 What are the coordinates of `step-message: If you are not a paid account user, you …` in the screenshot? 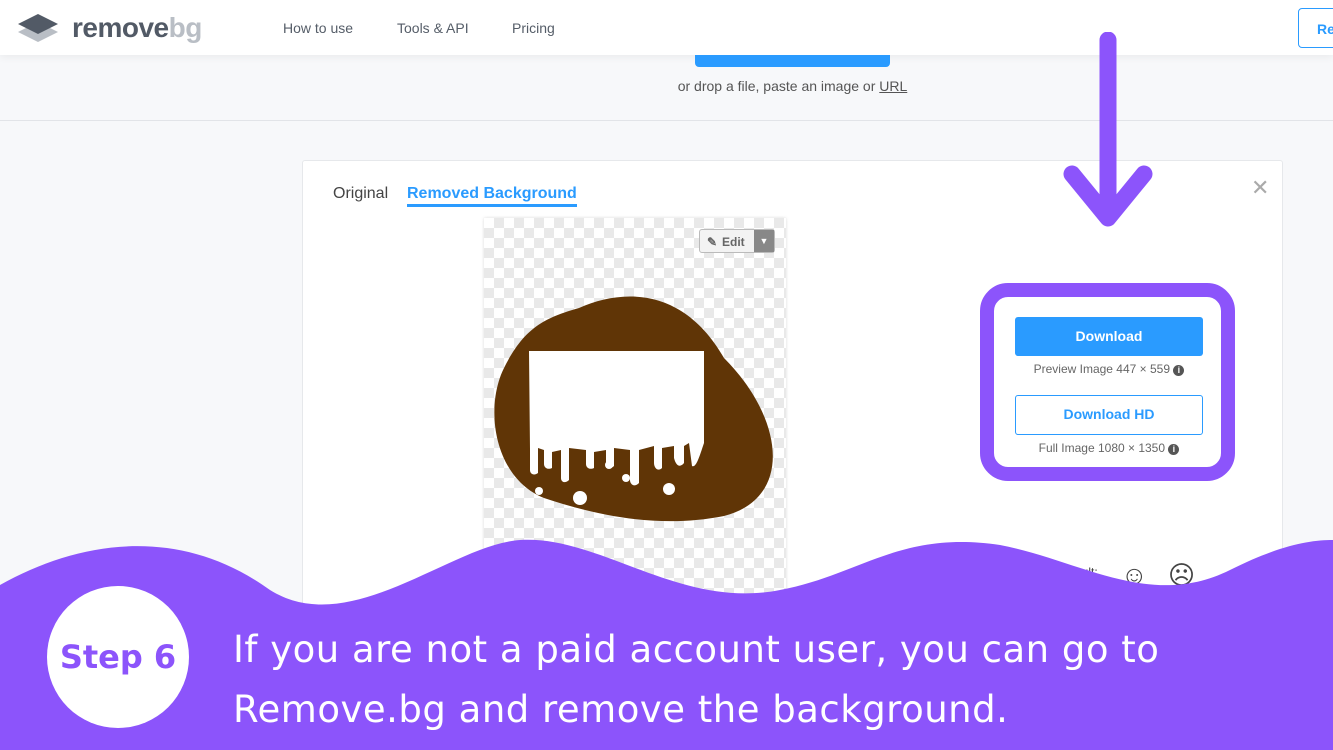 It's located at (696, 679).